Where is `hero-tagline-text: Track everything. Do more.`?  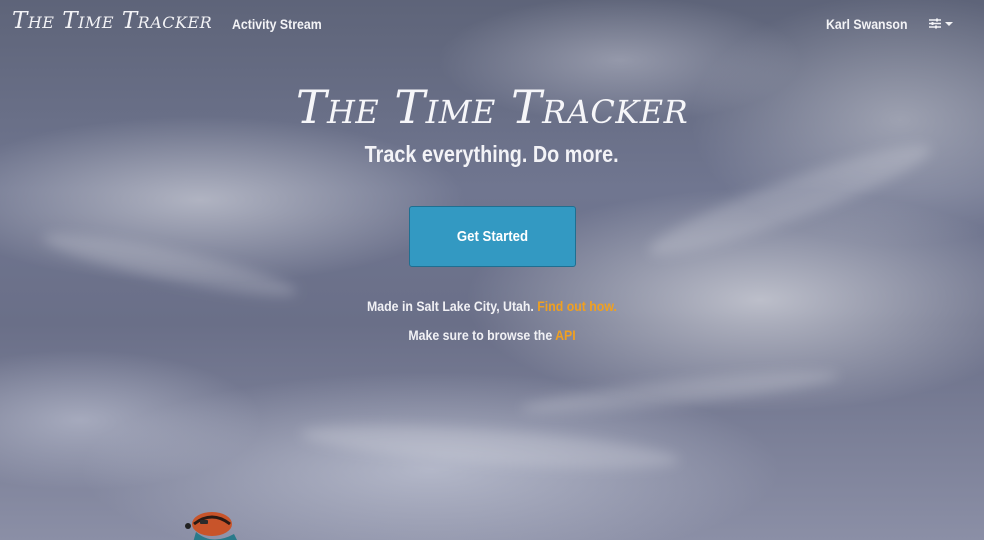 hero-tagline-text: Track everything. Do more. is located at coordinates (492, 154).